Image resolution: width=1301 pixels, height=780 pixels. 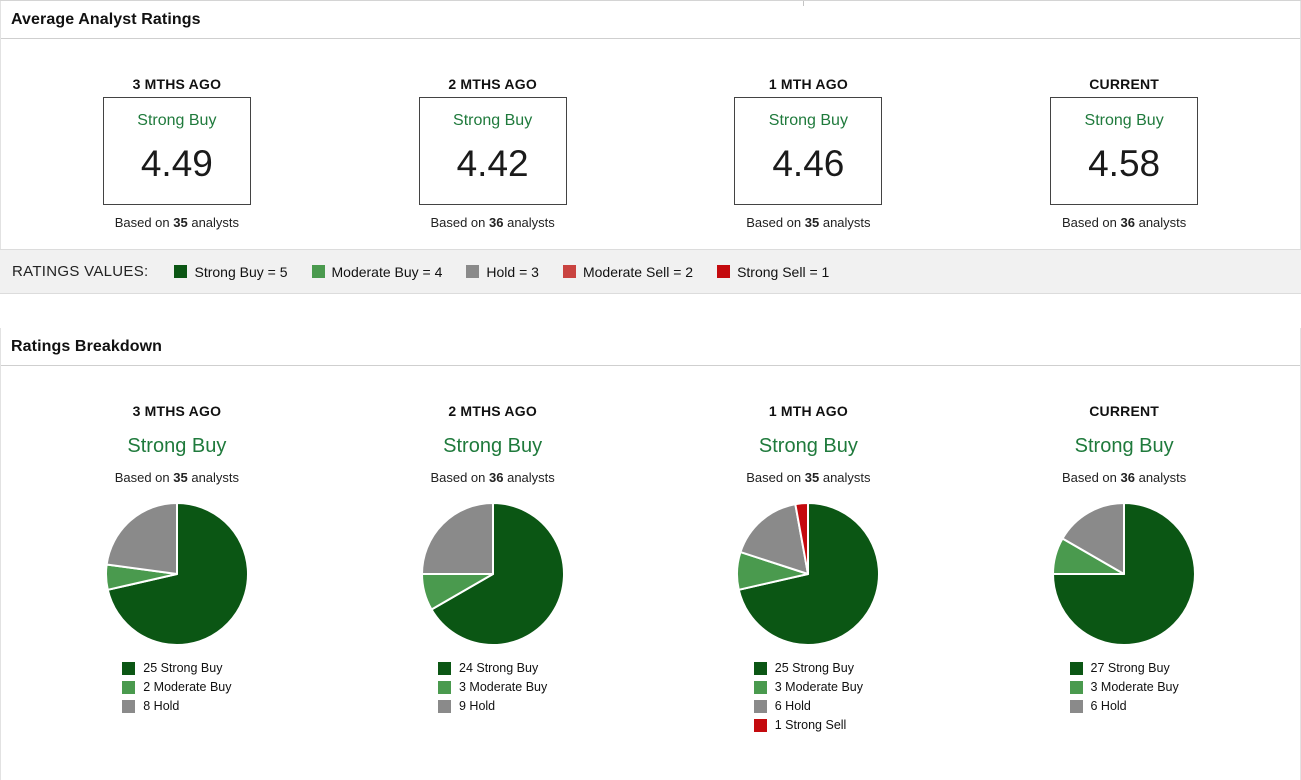 I want to click on pie-legend-item: 9 Hold, so click(x=492, y=706).